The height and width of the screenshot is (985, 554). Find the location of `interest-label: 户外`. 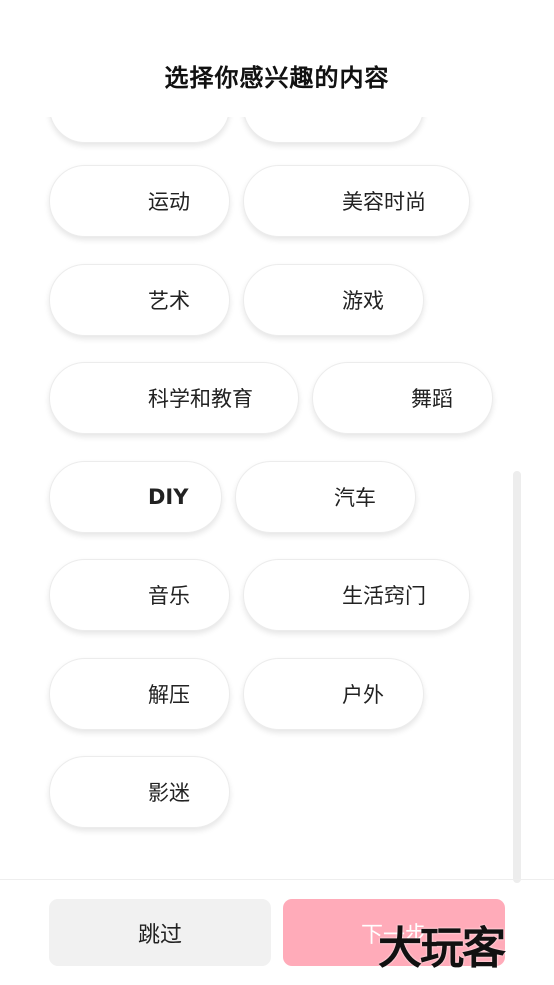

interest-label: 户外 is located at coordinates (363, 695).